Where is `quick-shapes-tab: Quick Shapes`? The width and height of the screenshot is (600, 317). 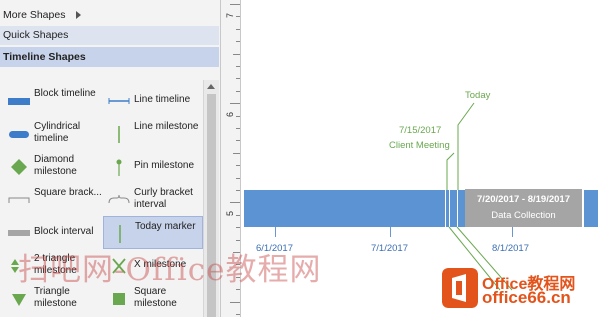 quick-shapes-tab: Quick Shapes is located at coordinates (109, 35).